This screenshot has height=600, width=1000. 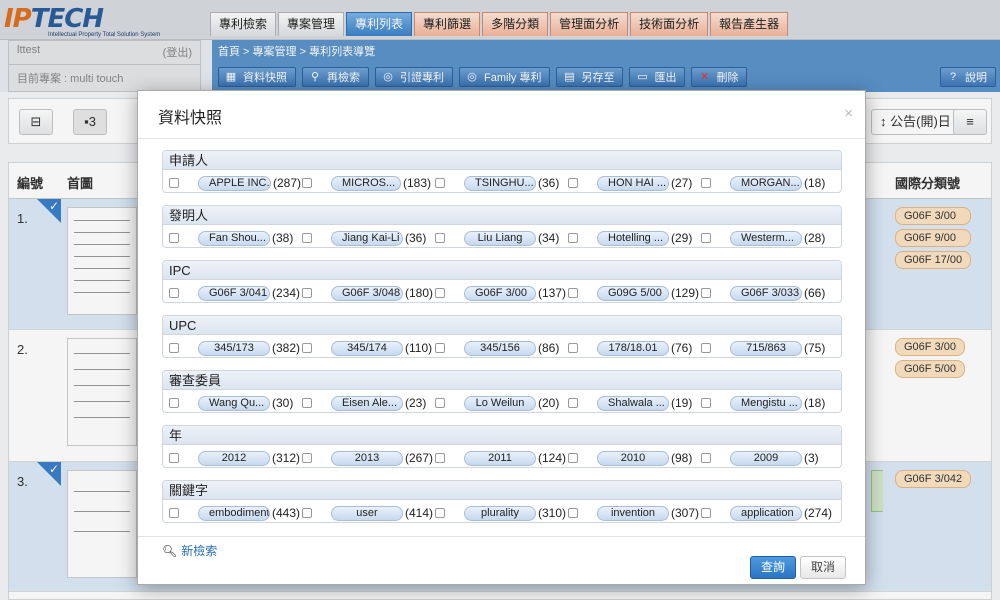 What do you see at coordinates (283, 403) in the screenshot?
I see `facet-count: (30)` at bounding box center [283, 403].